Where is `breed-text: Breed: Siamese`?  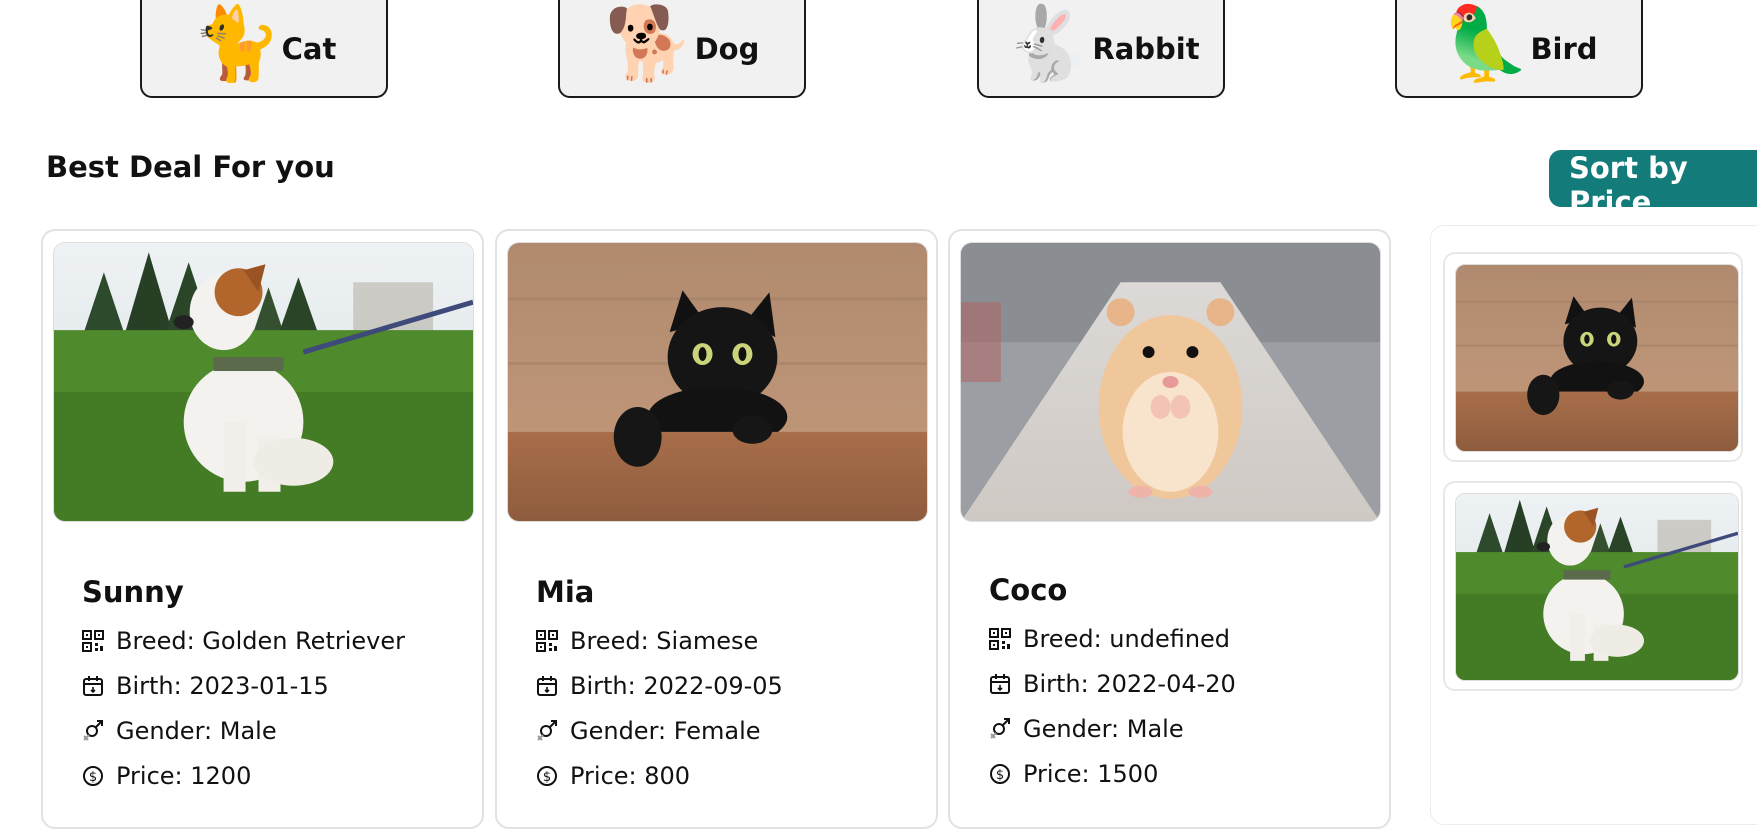
breed-text: Breed: Siamese is located at coordinates (664, 641).